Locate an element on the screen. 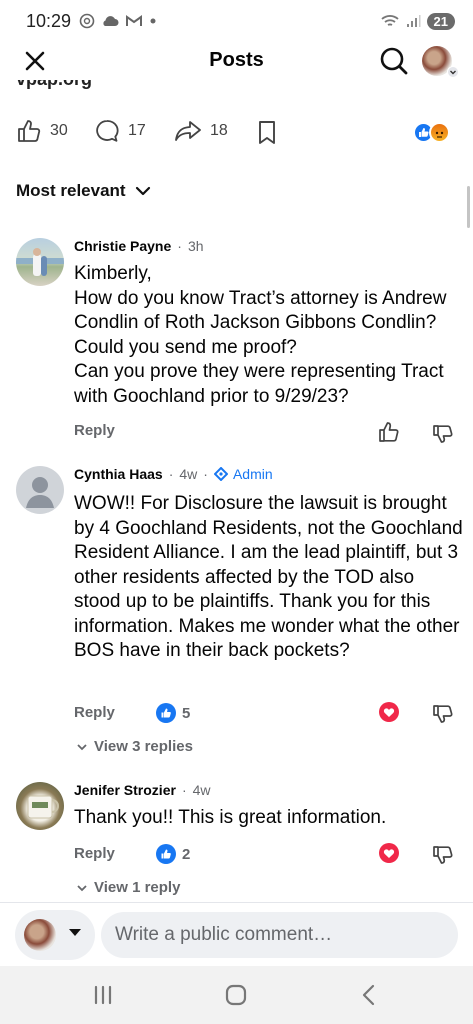  comment-as-selector is located at coordinates (55, 935).